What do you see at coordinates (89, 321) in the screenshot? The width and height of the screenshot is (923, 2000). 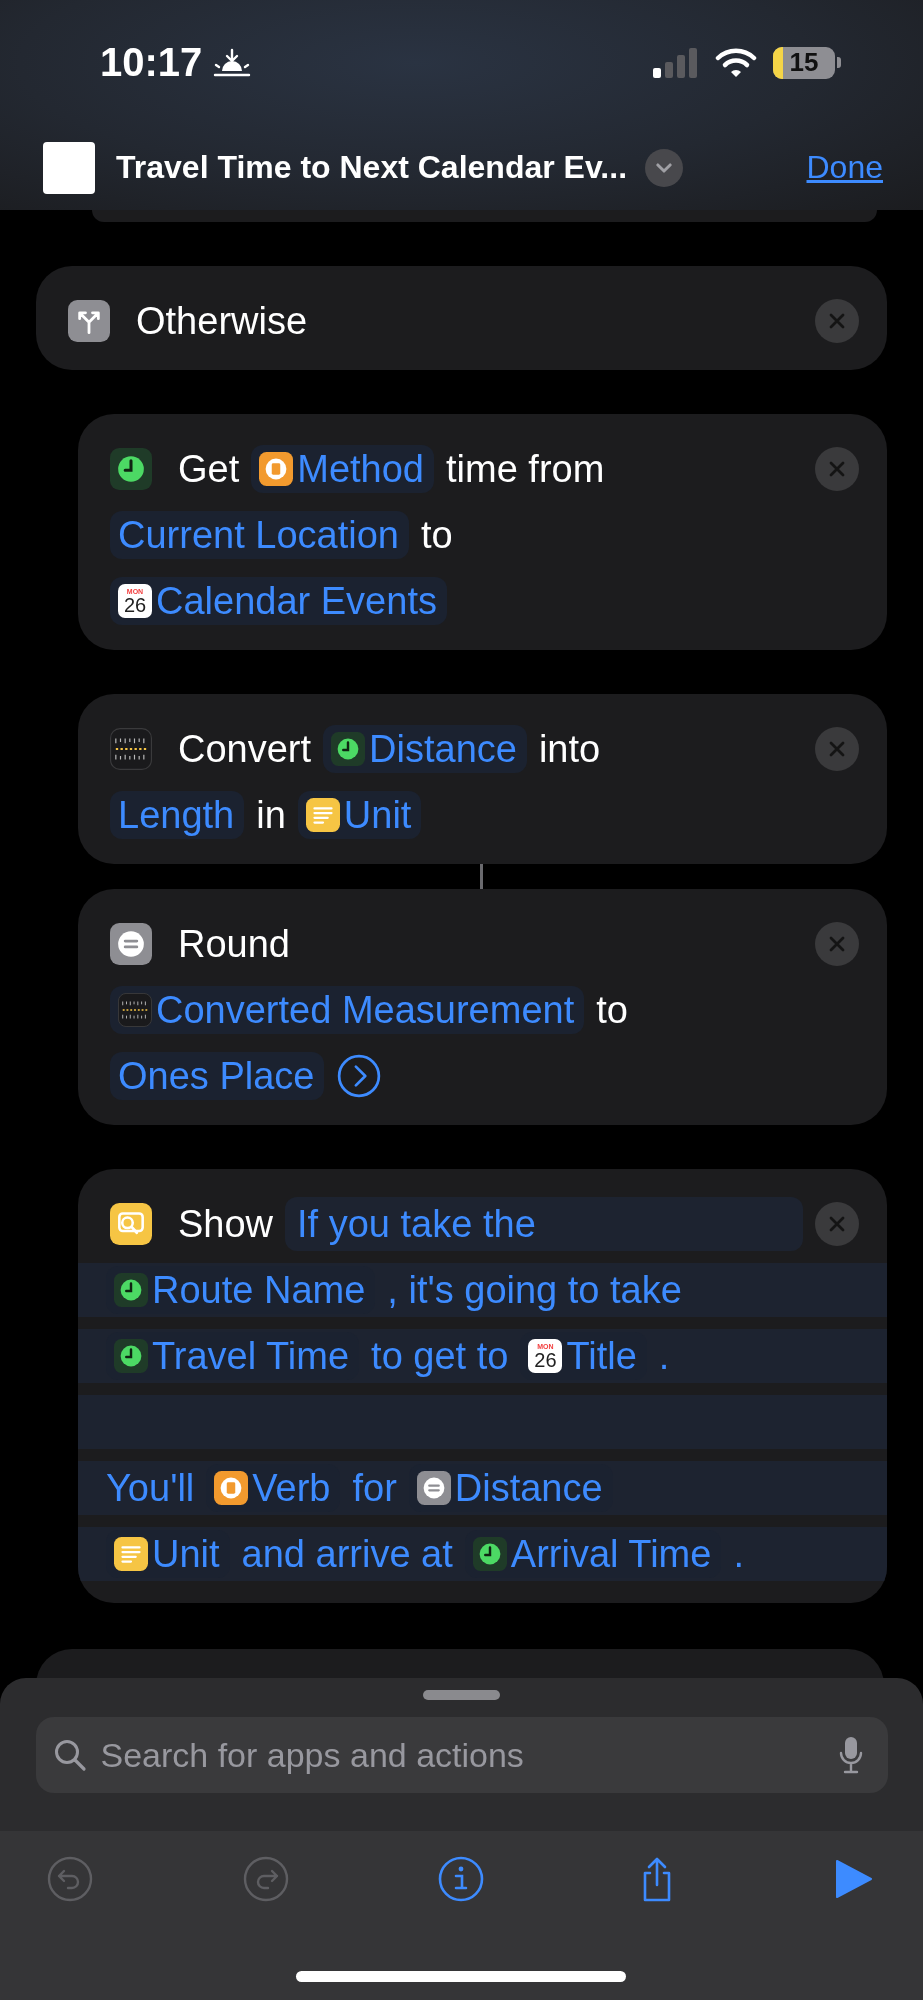 I see `branch-icon` at bounding box center [89, 321].